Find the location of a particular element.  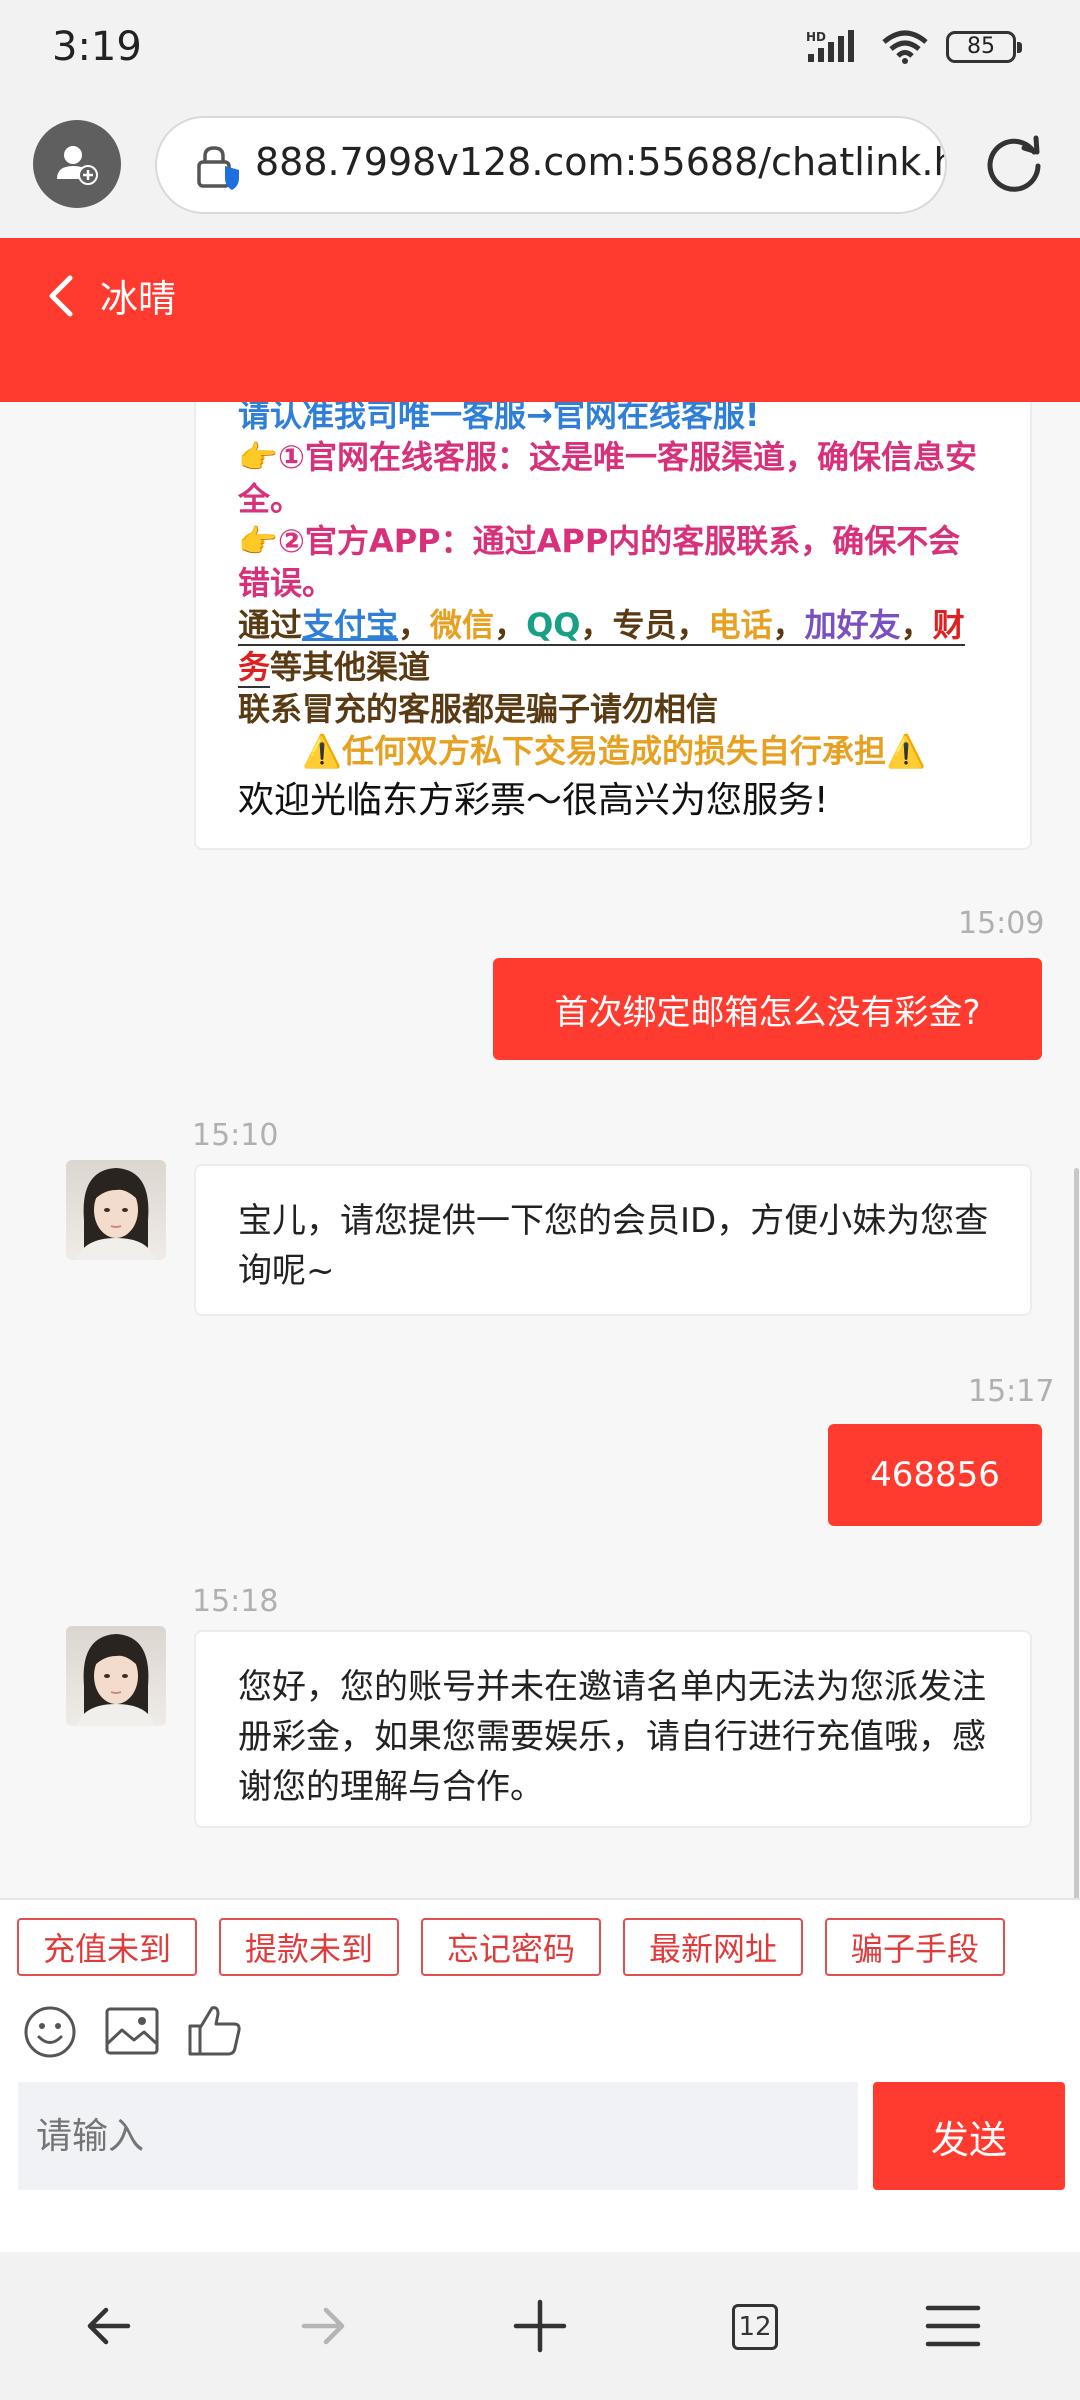

quick-reply-forgot-password: 忘记密码 is located at coordinates (511, 1947).